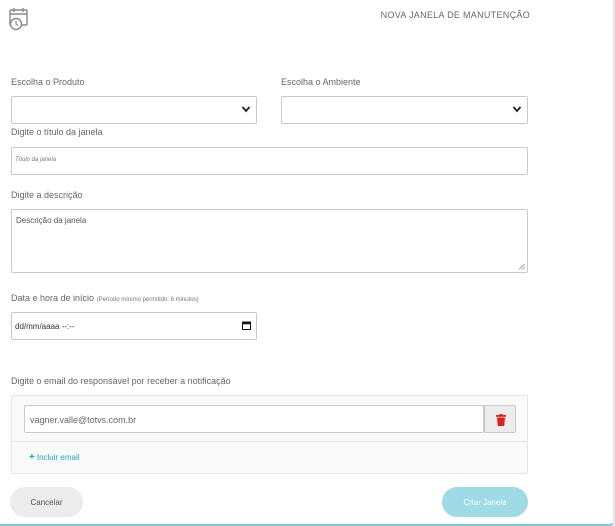 The image size is (615, 526). What do you see at coordinates (45, 326) in the screenshot?
I see `start-datetime-value: dd/mm/aaaa --:--` at bounding box center [45, 326].